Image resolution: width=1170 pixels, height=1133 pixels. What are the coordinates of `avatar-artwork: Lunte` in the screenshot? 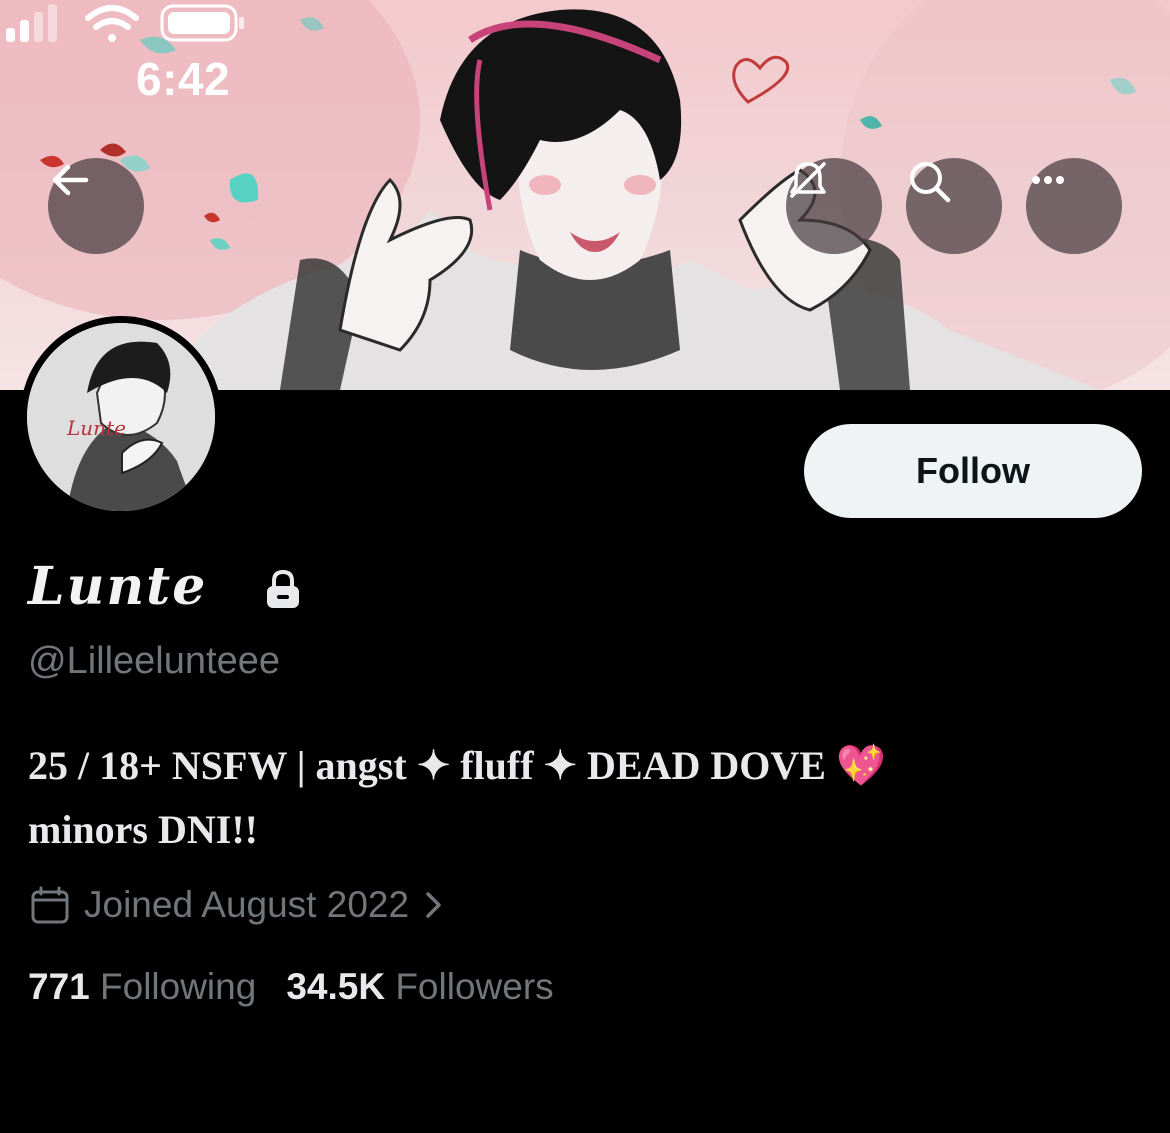 It's located at (121, 417).